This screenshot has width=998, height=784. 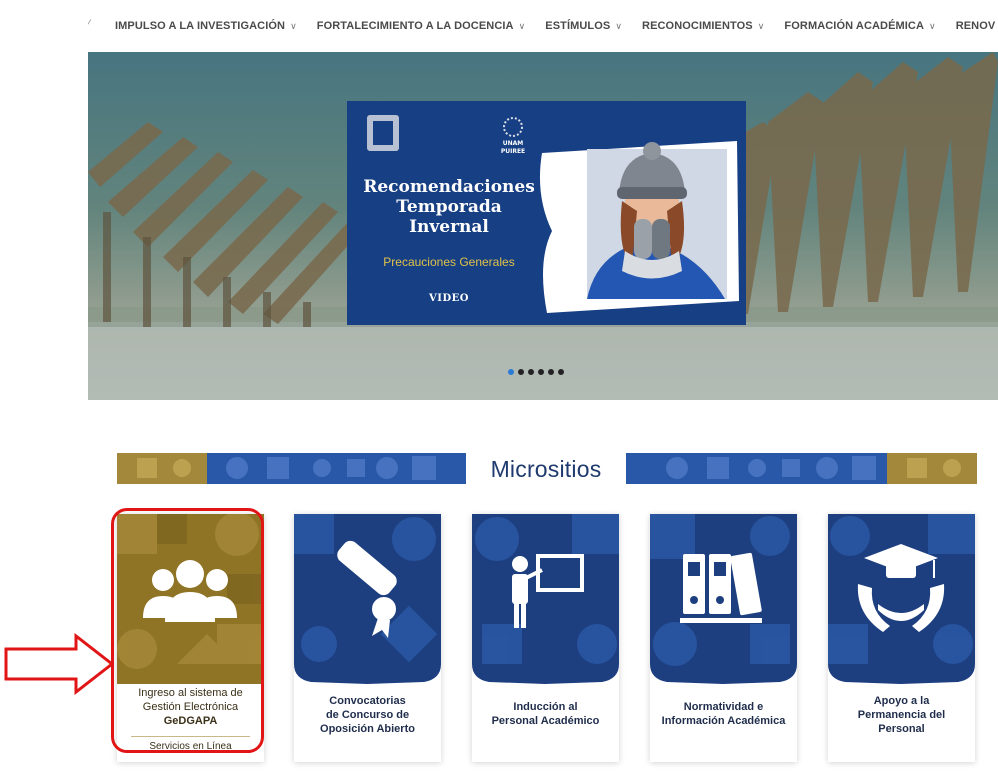 I want to click on nav-item-fortalecimiento: FORTALECIMIENTO A LA DOCENCIA ∨, so click(x=421, y=26).